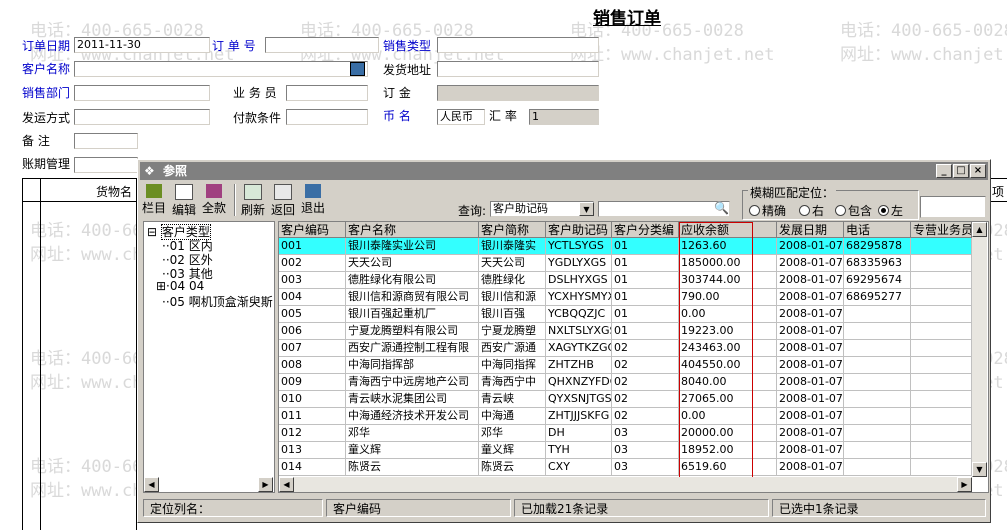  I want to click on toolbar-back-button: 返回, so click(283, 201).